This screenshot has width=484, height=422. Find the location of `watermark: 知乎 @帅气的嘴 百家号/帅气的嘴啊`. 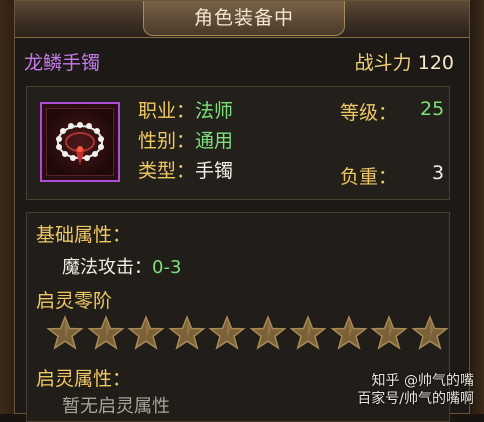

watermark: 知乎 @帅气的嘴 百家号/帅气的嘴啊 is located at coordinates (415, 390).